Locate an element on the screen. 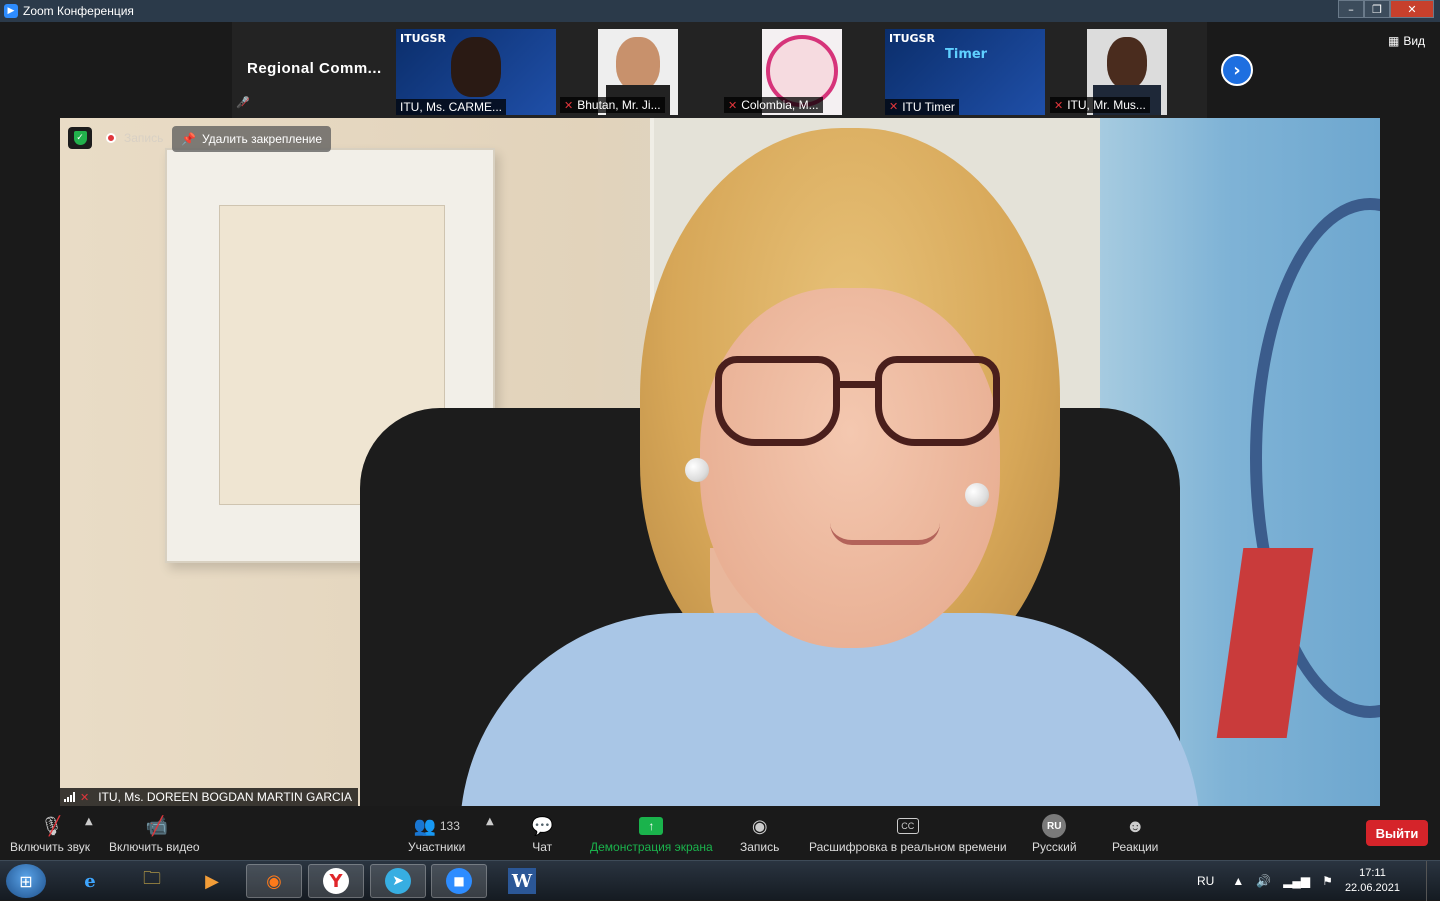  encryption-shield-icon: ✓ is located at coordinates (80, 138).